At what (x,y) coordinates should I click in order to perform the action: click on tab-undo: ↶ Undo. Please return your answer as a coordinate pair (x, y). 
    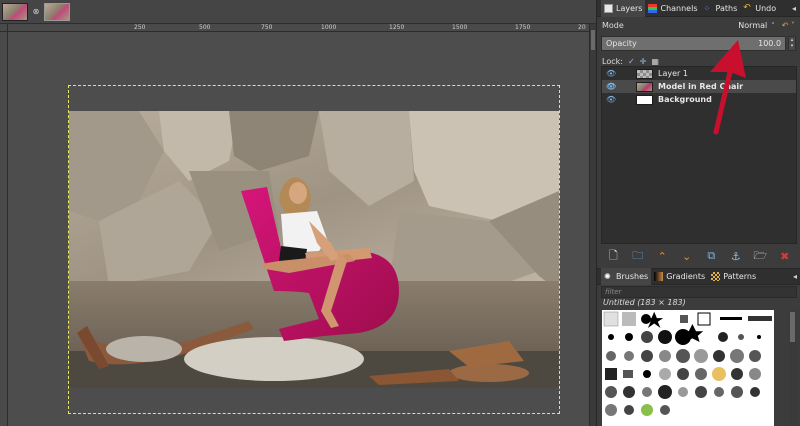
    Looking at the image, I should click on (759, 8).